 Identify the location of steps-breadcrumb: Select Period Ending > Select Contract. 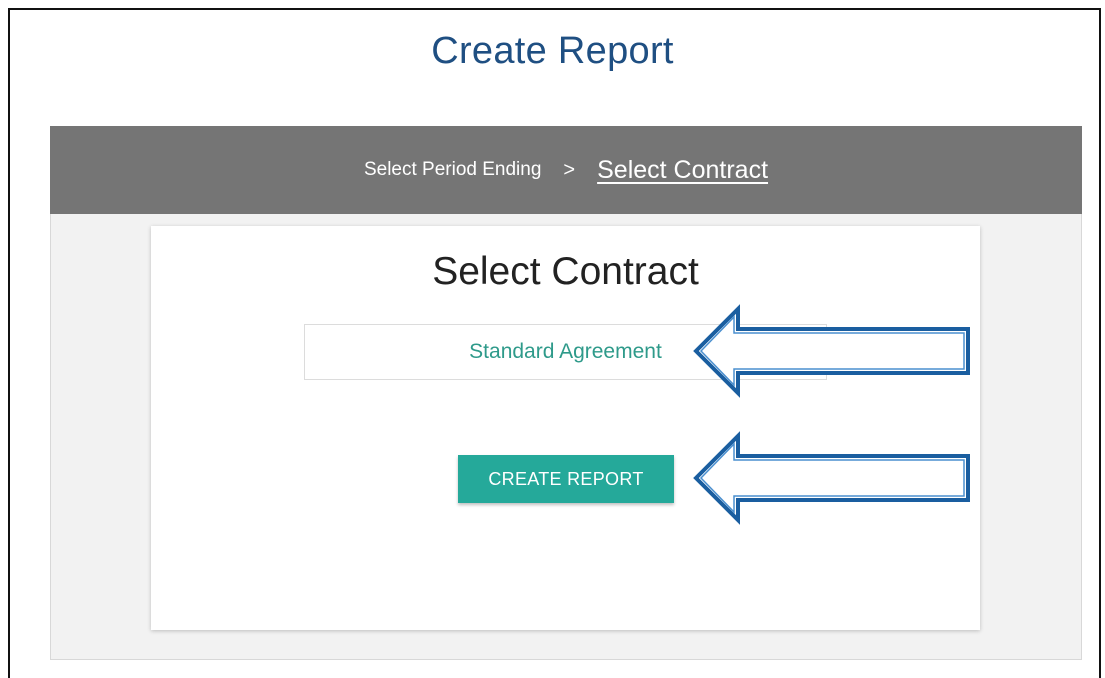
(566, 170).